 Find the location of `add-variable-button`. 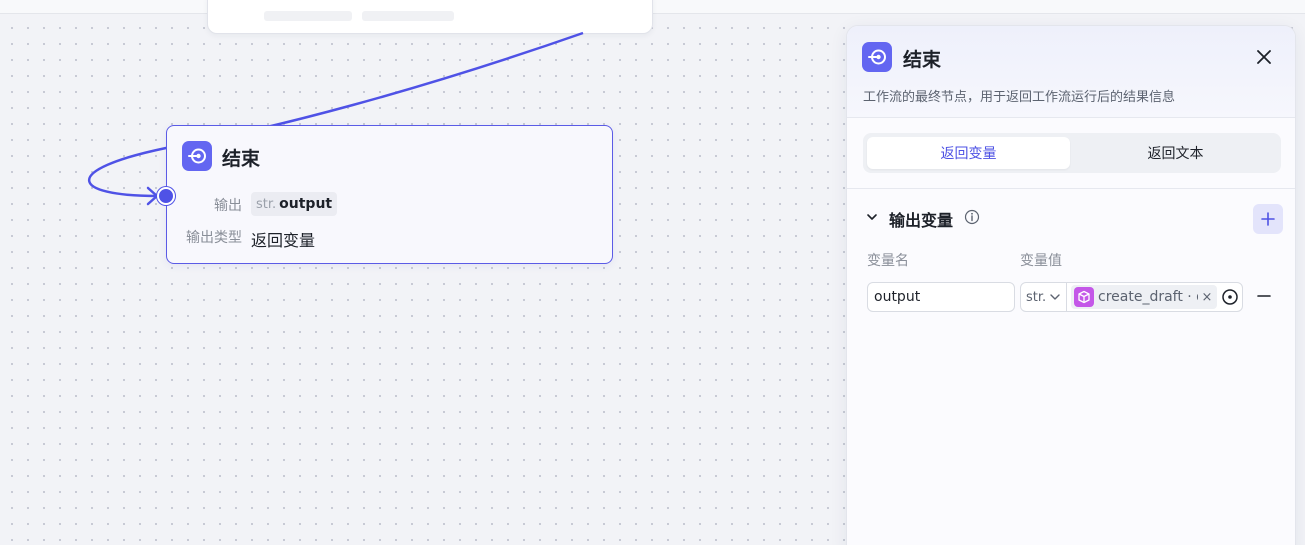

add-variable-button is located at coordinates (1268, 219).